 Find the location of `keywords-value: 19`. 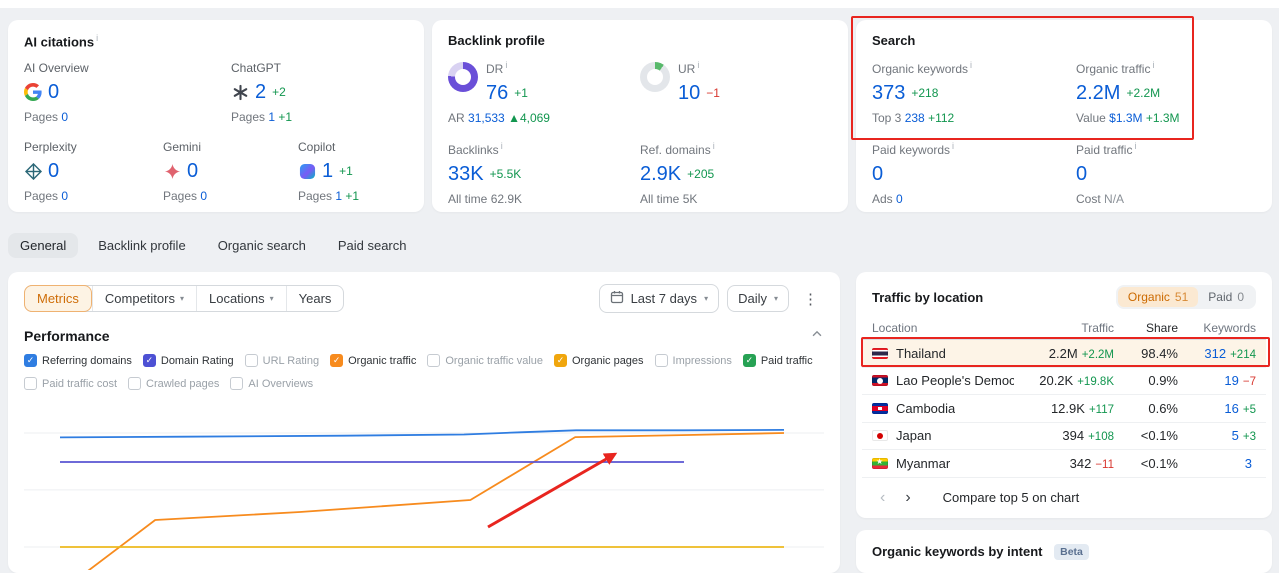

keywords-value: 19 is located at coordinates (1231, 380).